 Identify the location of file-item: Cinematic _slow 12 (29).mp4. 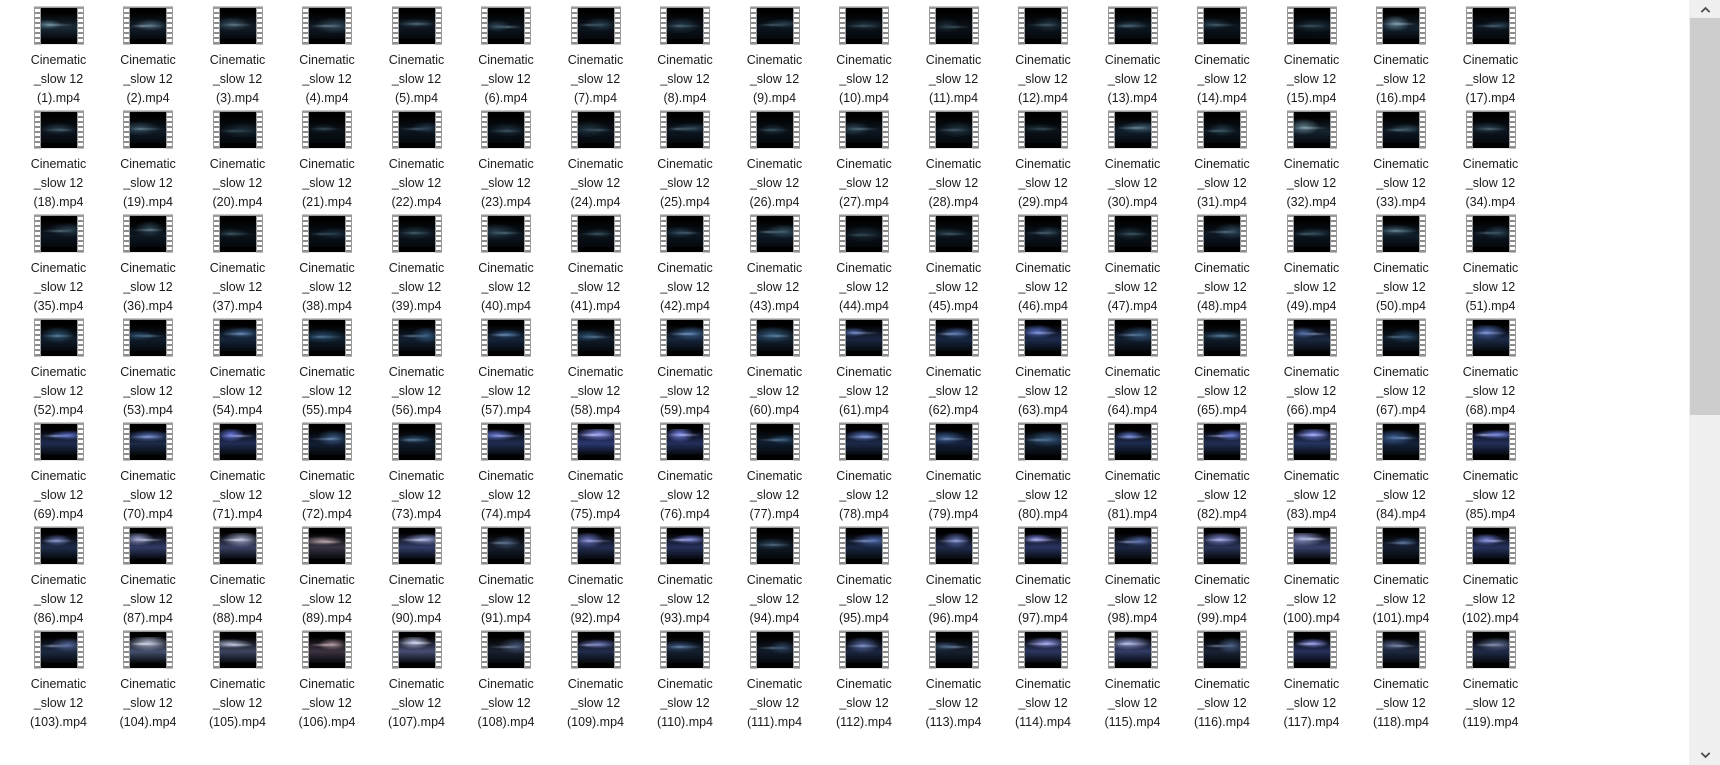
(1043, 161).